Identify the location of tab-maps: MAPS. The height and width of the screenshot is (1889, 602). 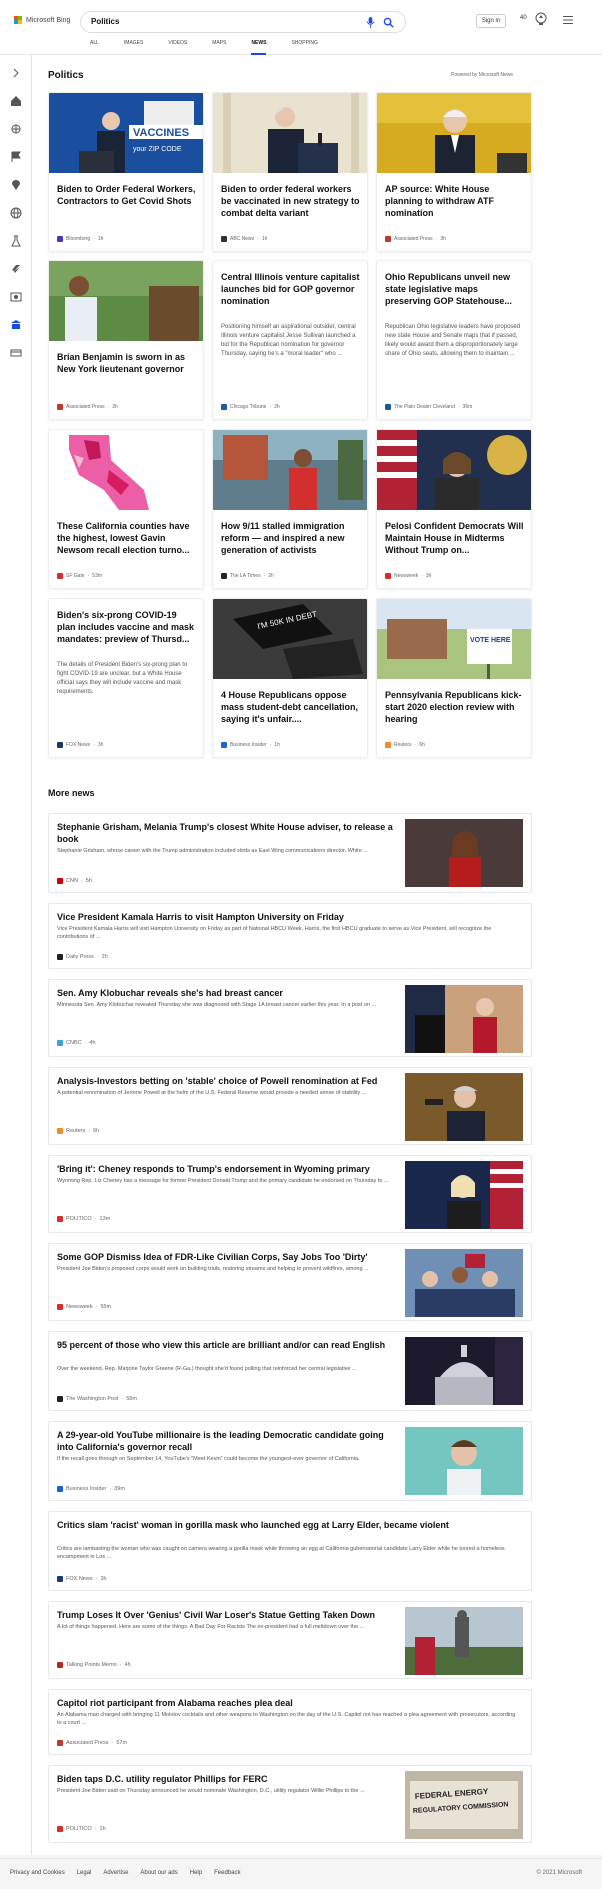
(219, 47).